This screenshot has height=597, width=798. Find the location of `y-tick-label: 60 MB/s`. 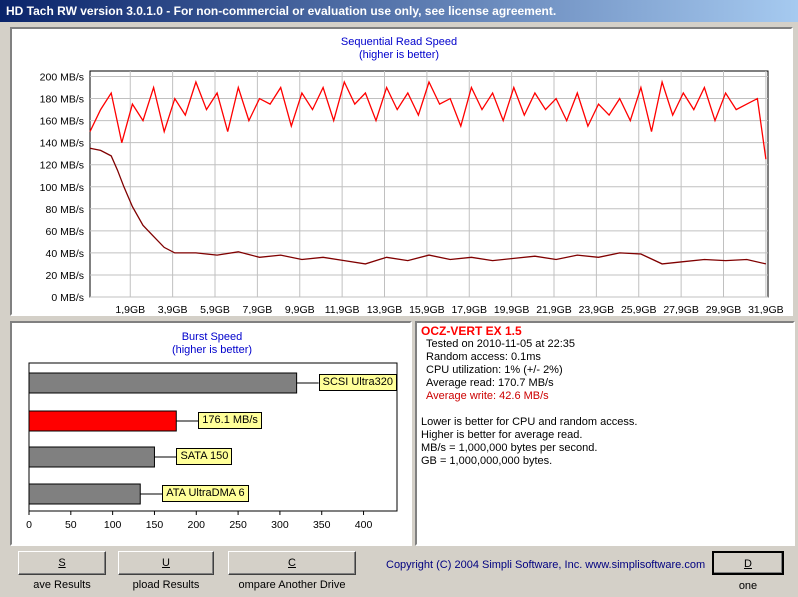

y-tick-label: 60 MB/s is located at coordinates (64, 232).